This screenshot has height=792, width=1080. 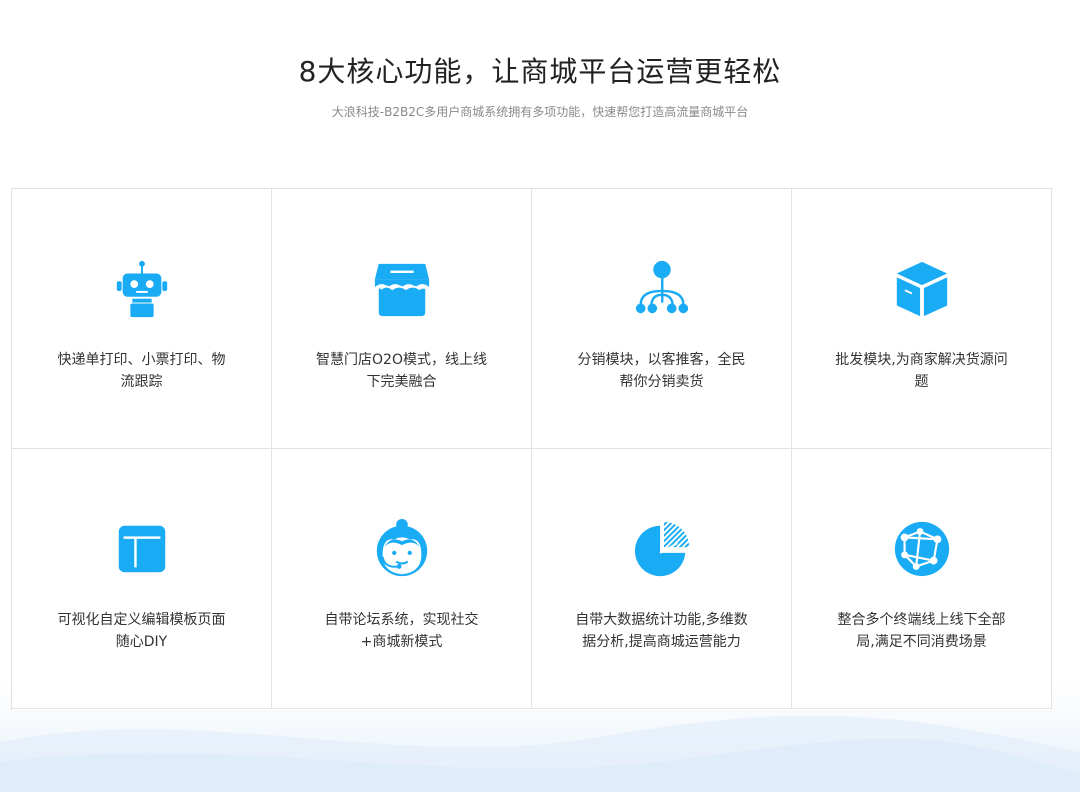 What do you see at coordinates (921, 549) in the screenshot?
I see `globe-network-icon` at bounding box center [921, 549].